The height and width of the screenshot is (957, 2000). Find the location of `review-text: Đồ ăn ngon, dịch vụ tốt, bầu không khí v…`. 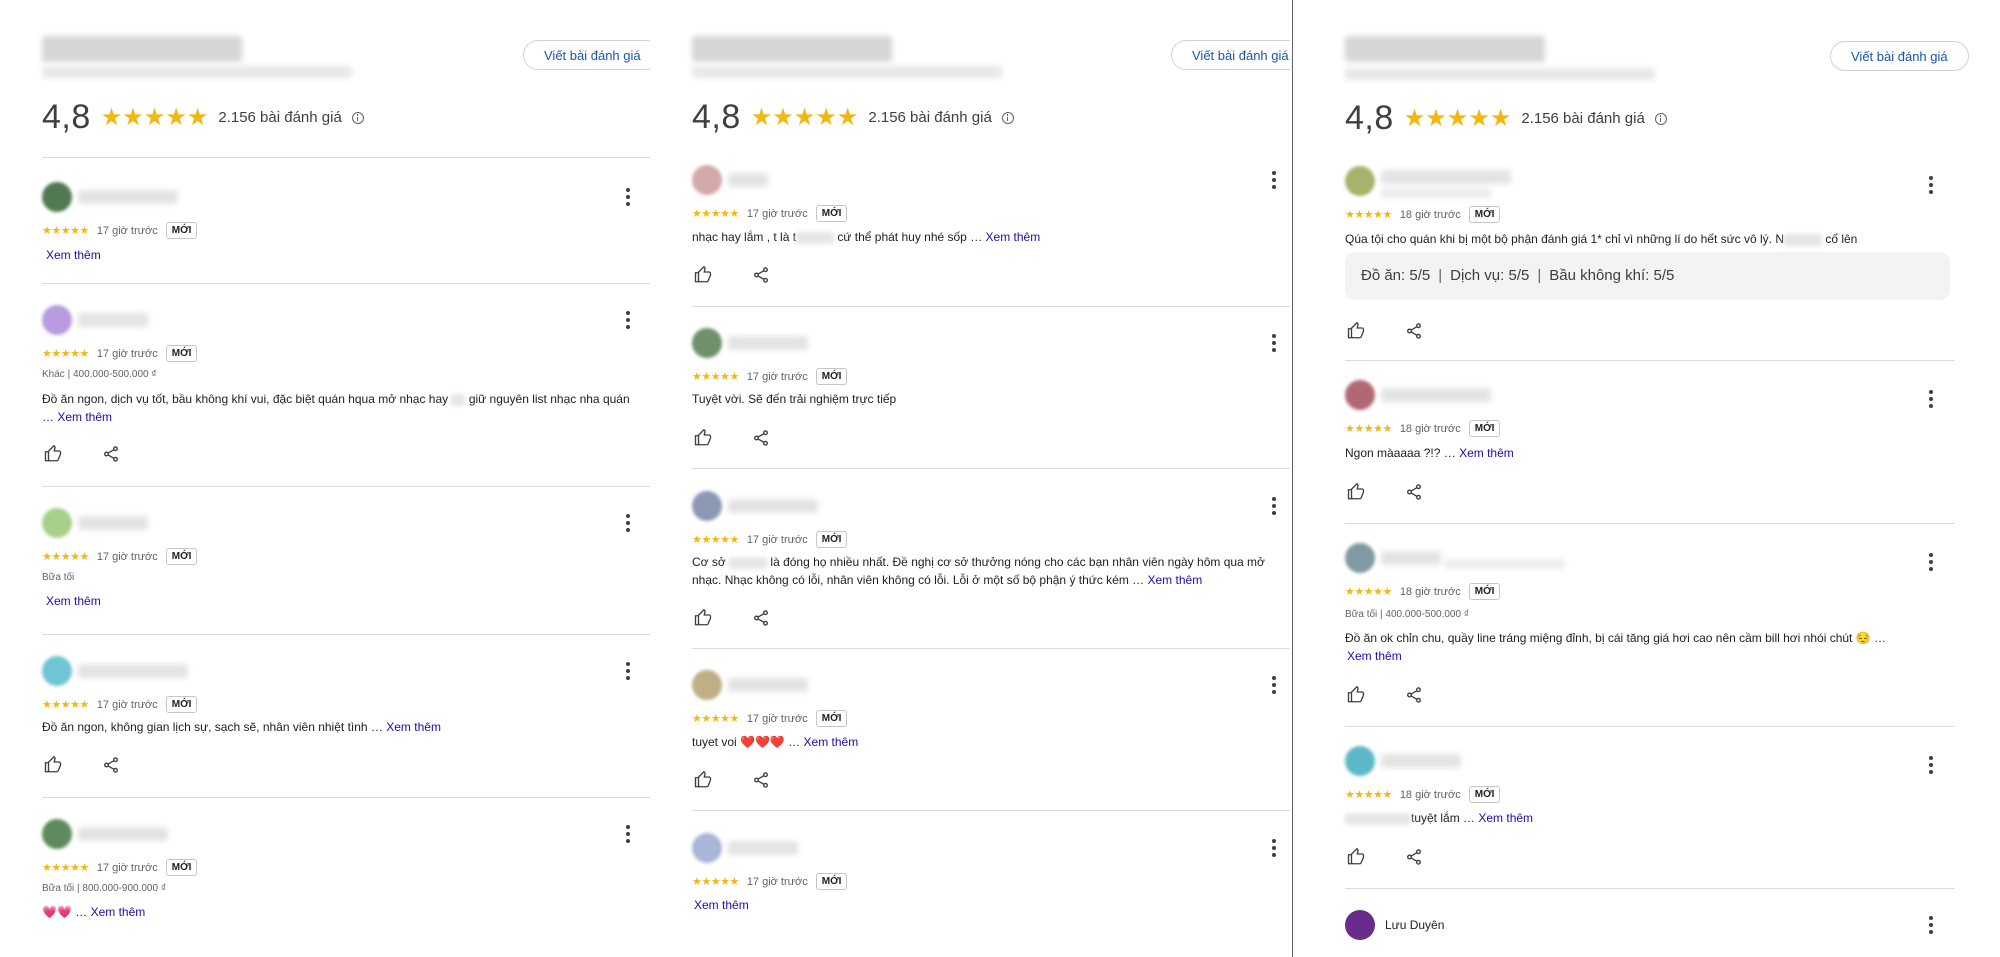

review-text: Đồ ăn ngon, dịch vụ tốt, bầu không khí v… is located at coordinates (336, 408).